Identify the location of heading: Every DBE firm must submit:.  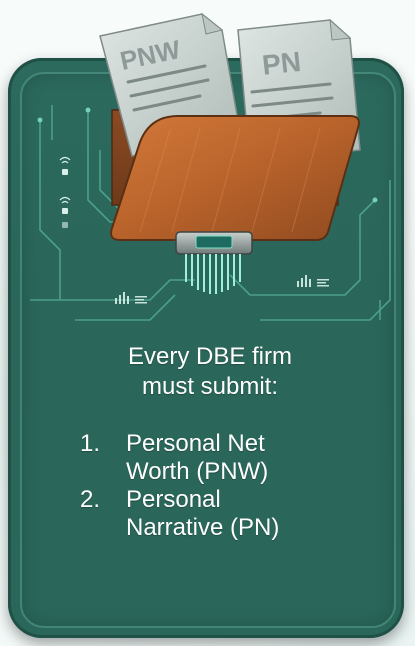
(210, 372).